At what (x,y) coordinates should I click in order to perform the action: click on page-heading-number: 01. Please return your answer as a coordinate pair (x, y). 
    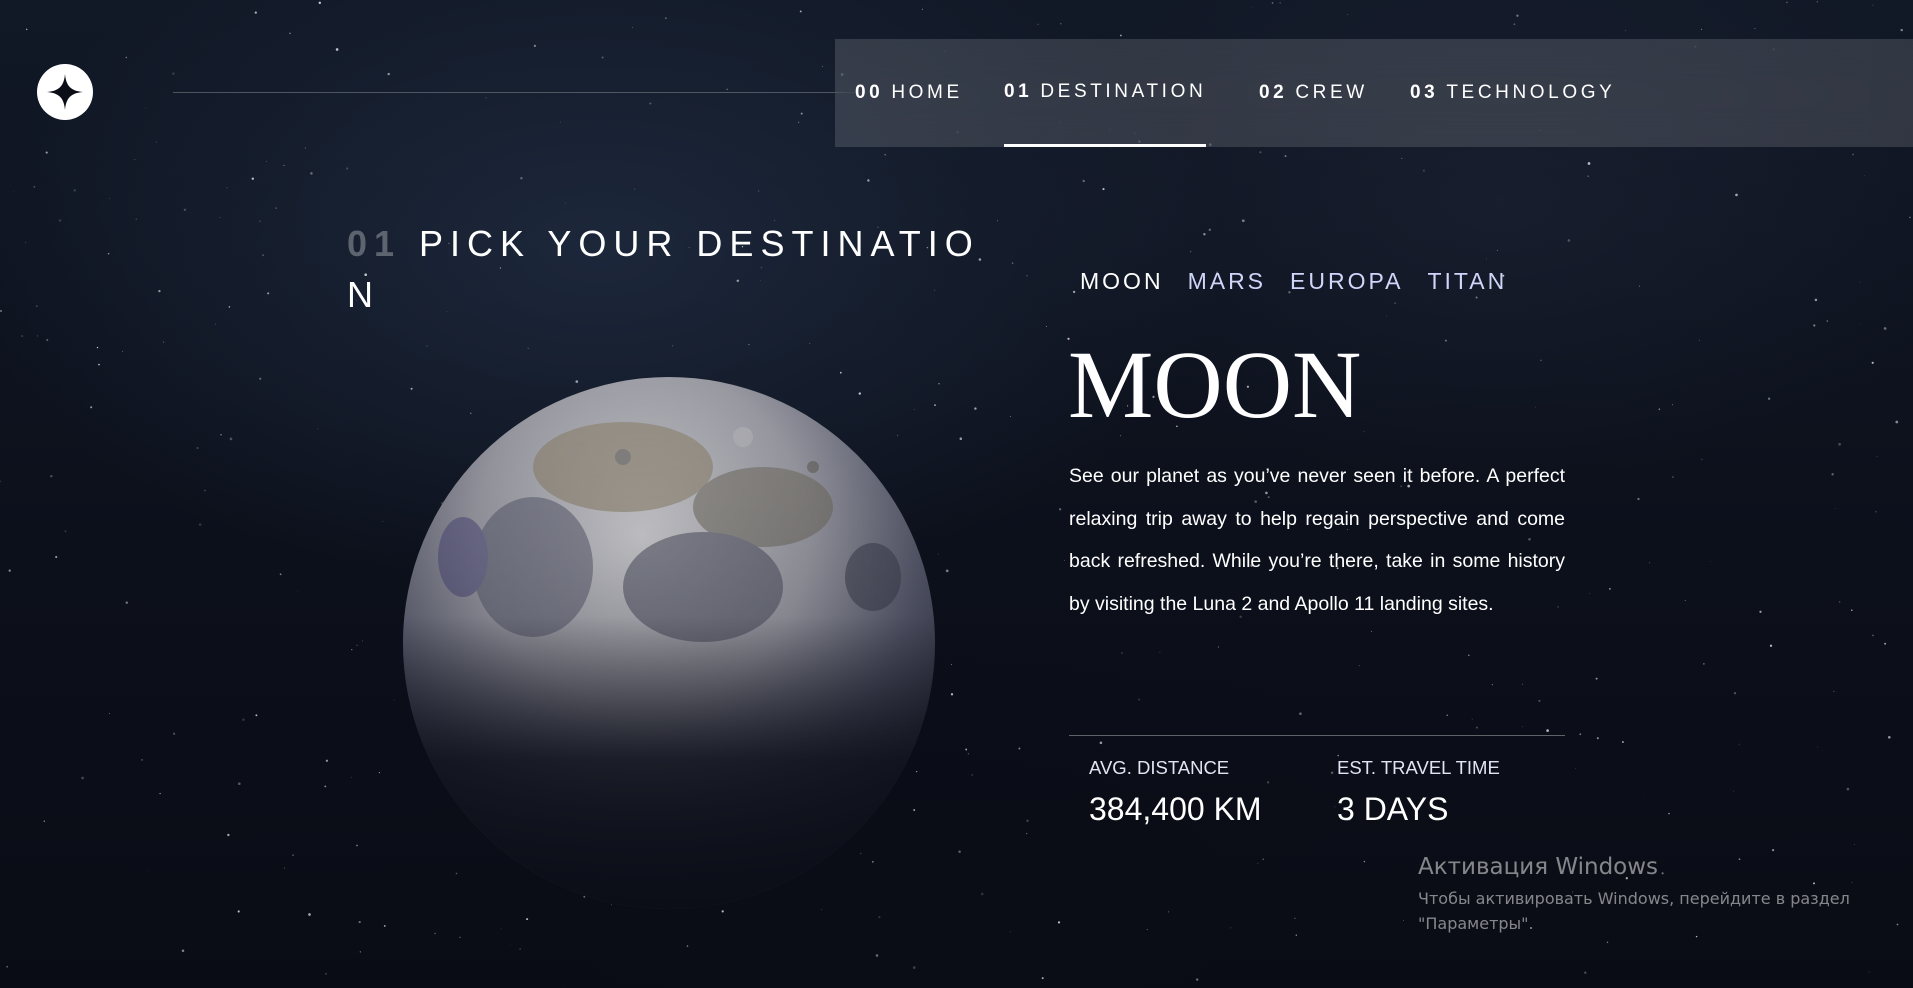
    Looking at the image, I should click on (374, 243).